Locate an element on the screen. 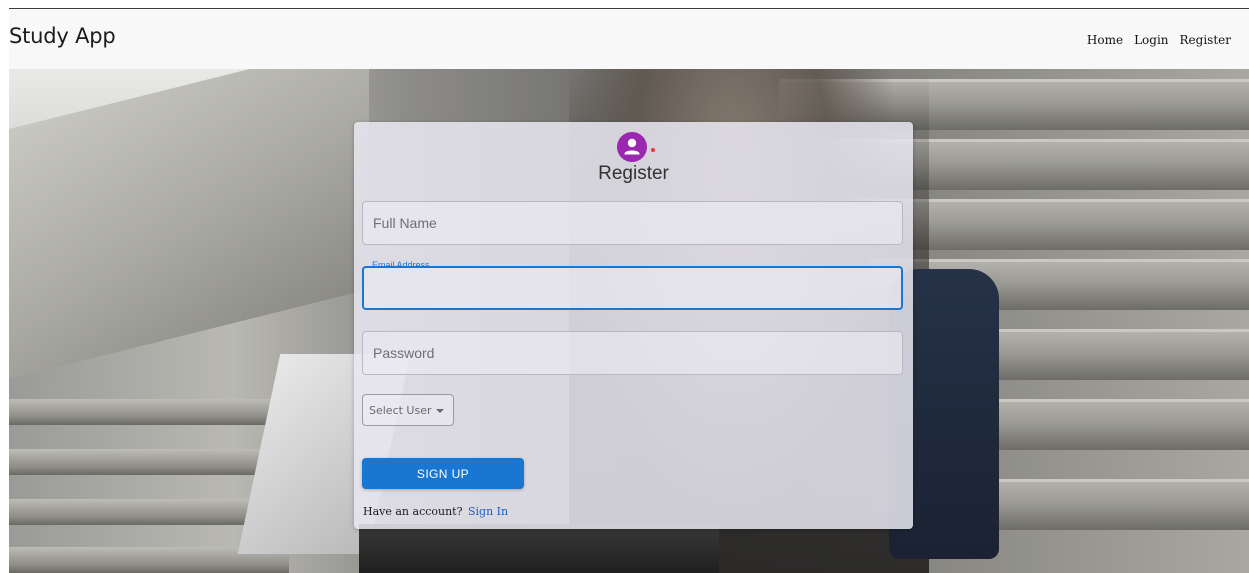 The width and height of the screenshot is (1249, 573). form-title: Register is located at coordinates (633, 173).